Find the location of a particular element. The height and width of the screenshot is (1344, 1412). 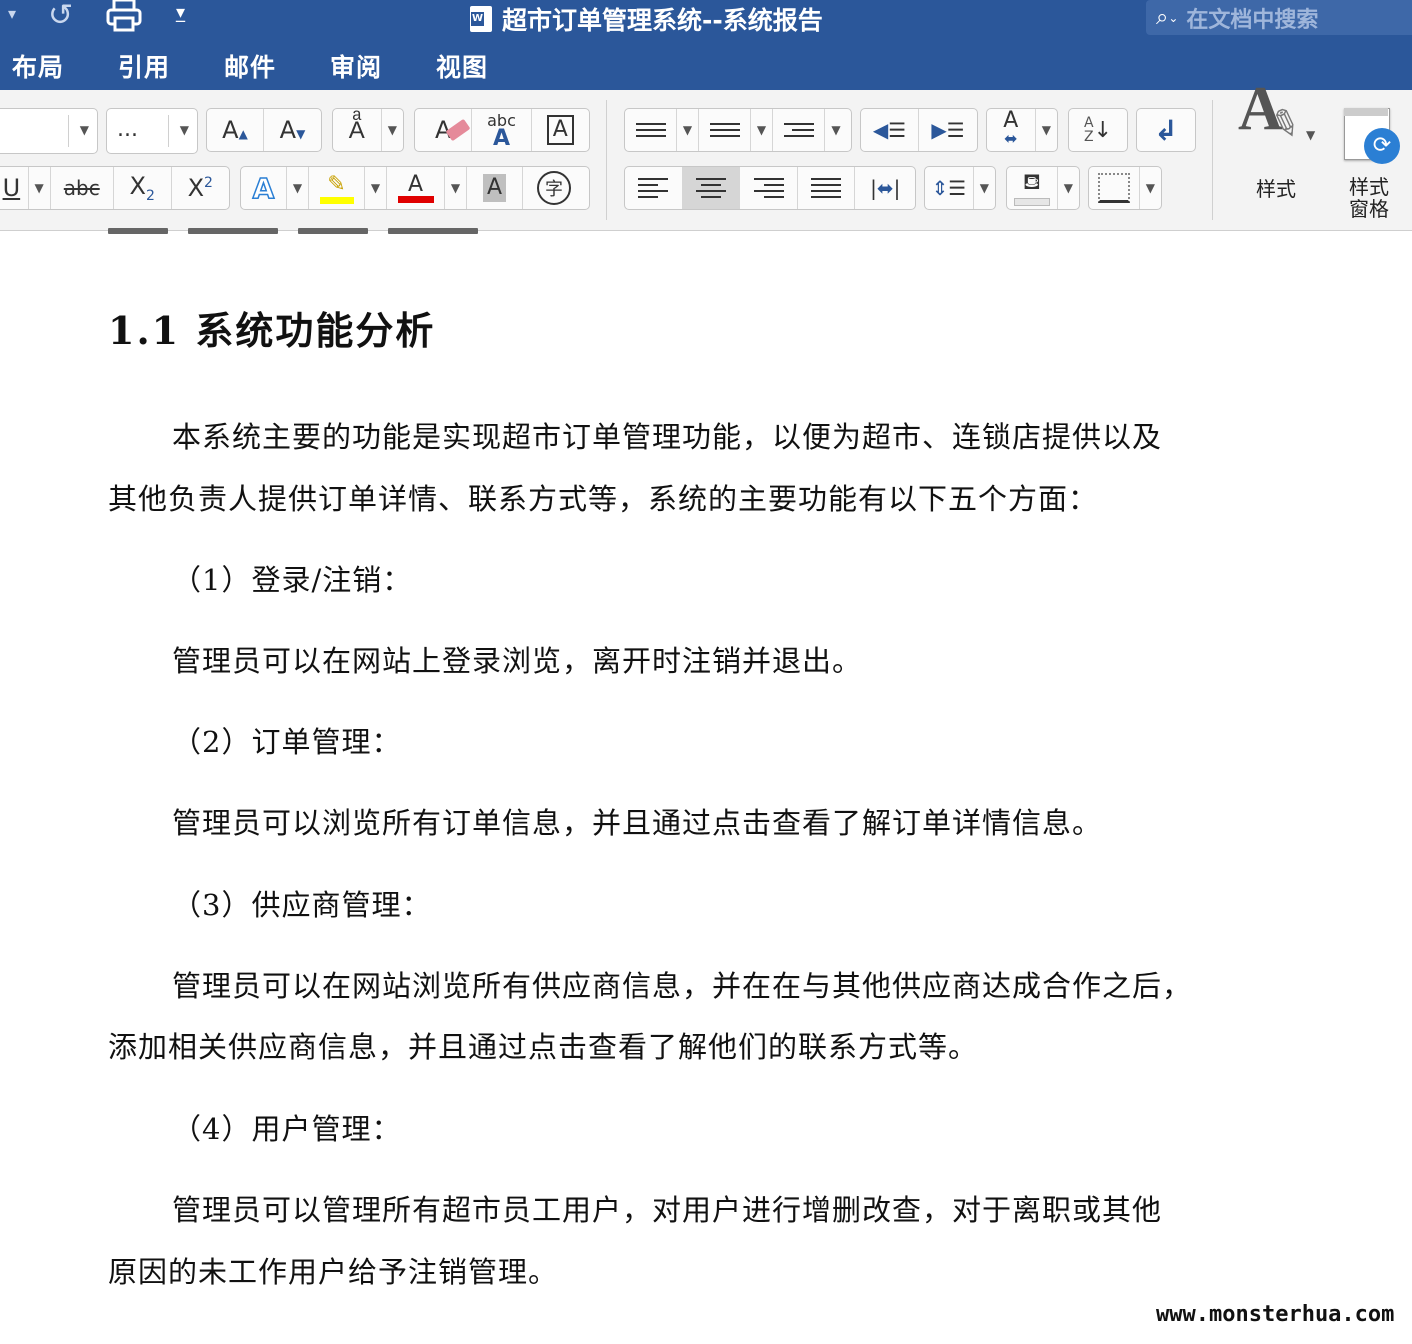

indent-group: ◀☰ ▶☰ is located at coordinates (919, 130).